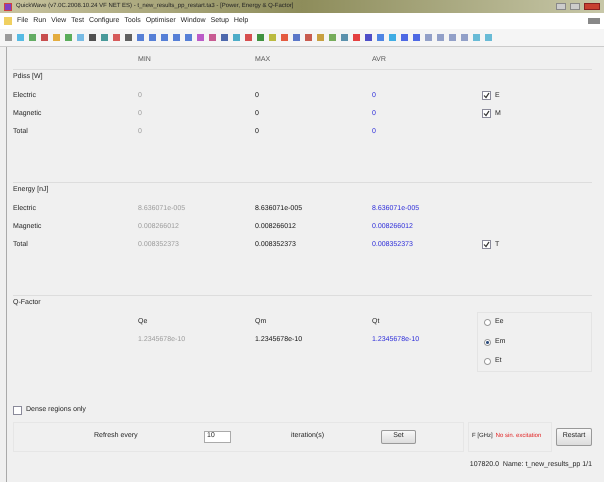  Describe the element at coordinates (592, 6) in the screenshot. I see `close-button` at that location.